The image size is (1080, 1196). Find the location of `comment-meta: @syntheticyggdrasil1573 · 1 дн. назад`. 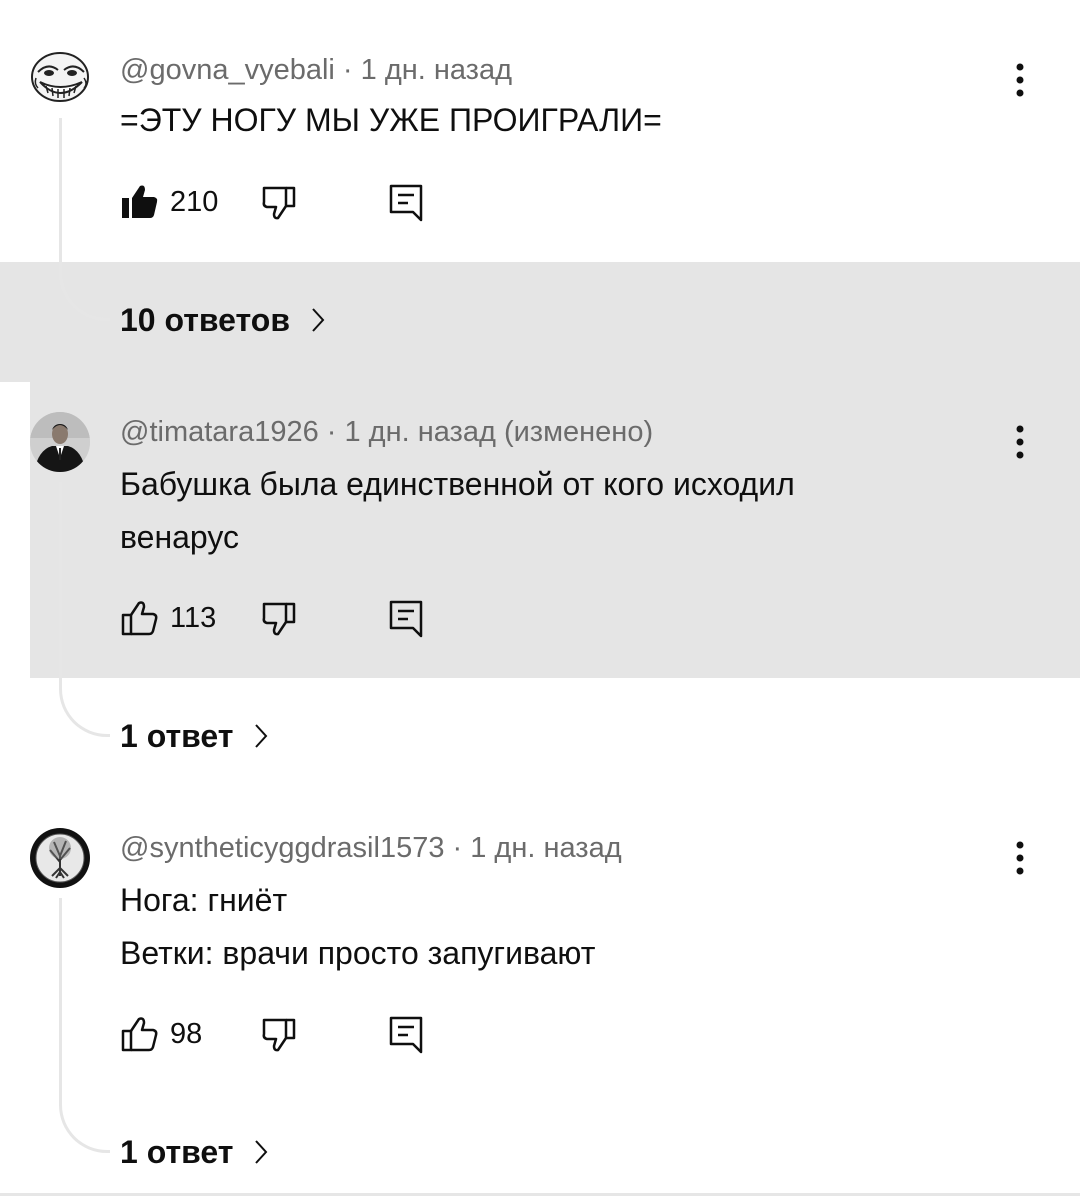

comment-meta: @syntheticyggdrasil1573 · 1 дн. назад is located at coordinates (371, 848).